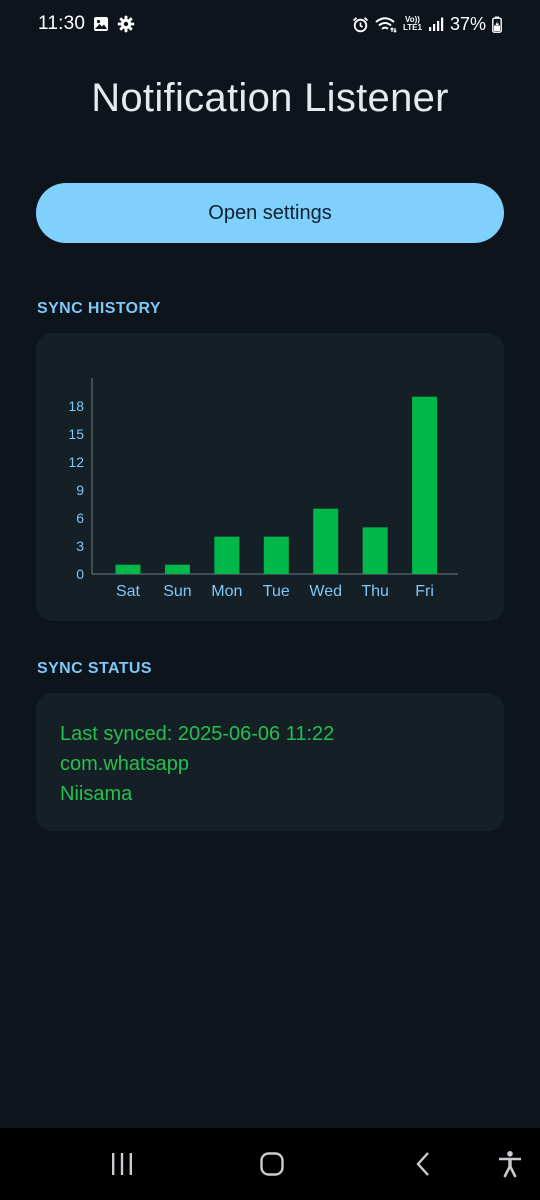  Describe the element at coordinates (497, 24) in the screenshot. I see `battery-icon` at that location.